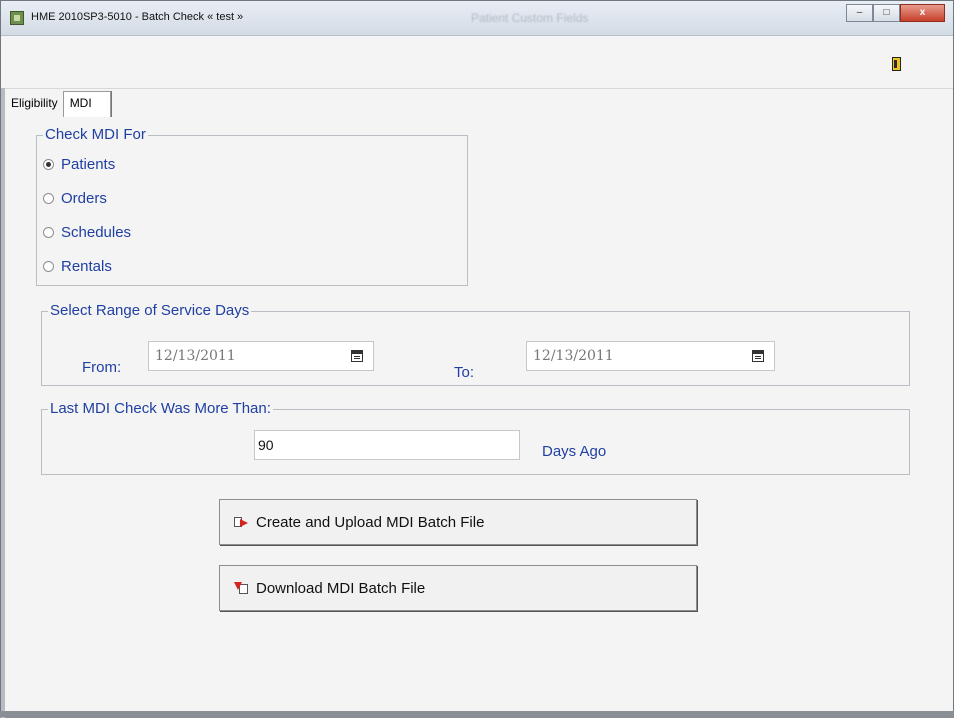 Image resolution: width=954 pixels, height=718 pixels. Describe the element at coordinates (88, 164) in the screenshot. I see `radio-label: Patients` at that location.